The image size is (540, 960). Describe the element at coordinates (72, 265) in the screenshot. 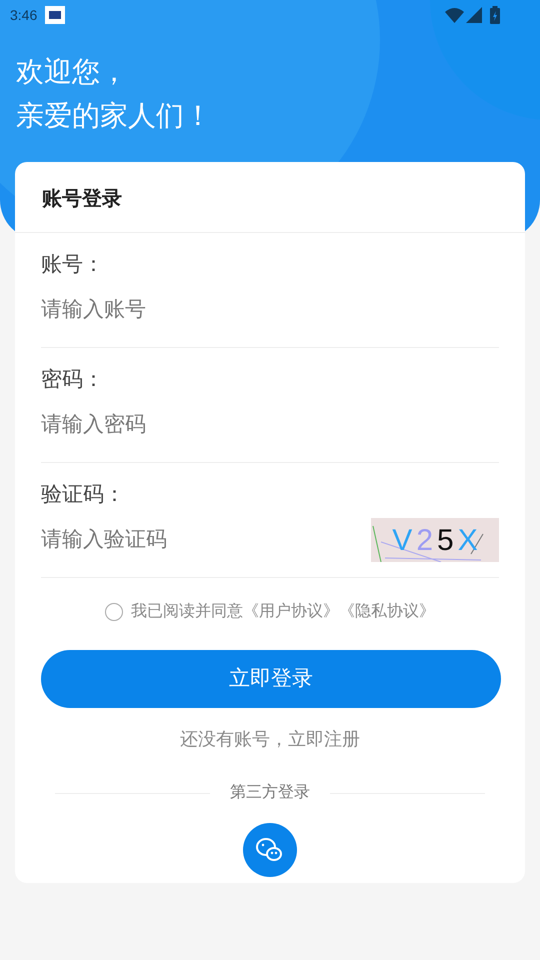

I see `field-label: 账号：` at that location.